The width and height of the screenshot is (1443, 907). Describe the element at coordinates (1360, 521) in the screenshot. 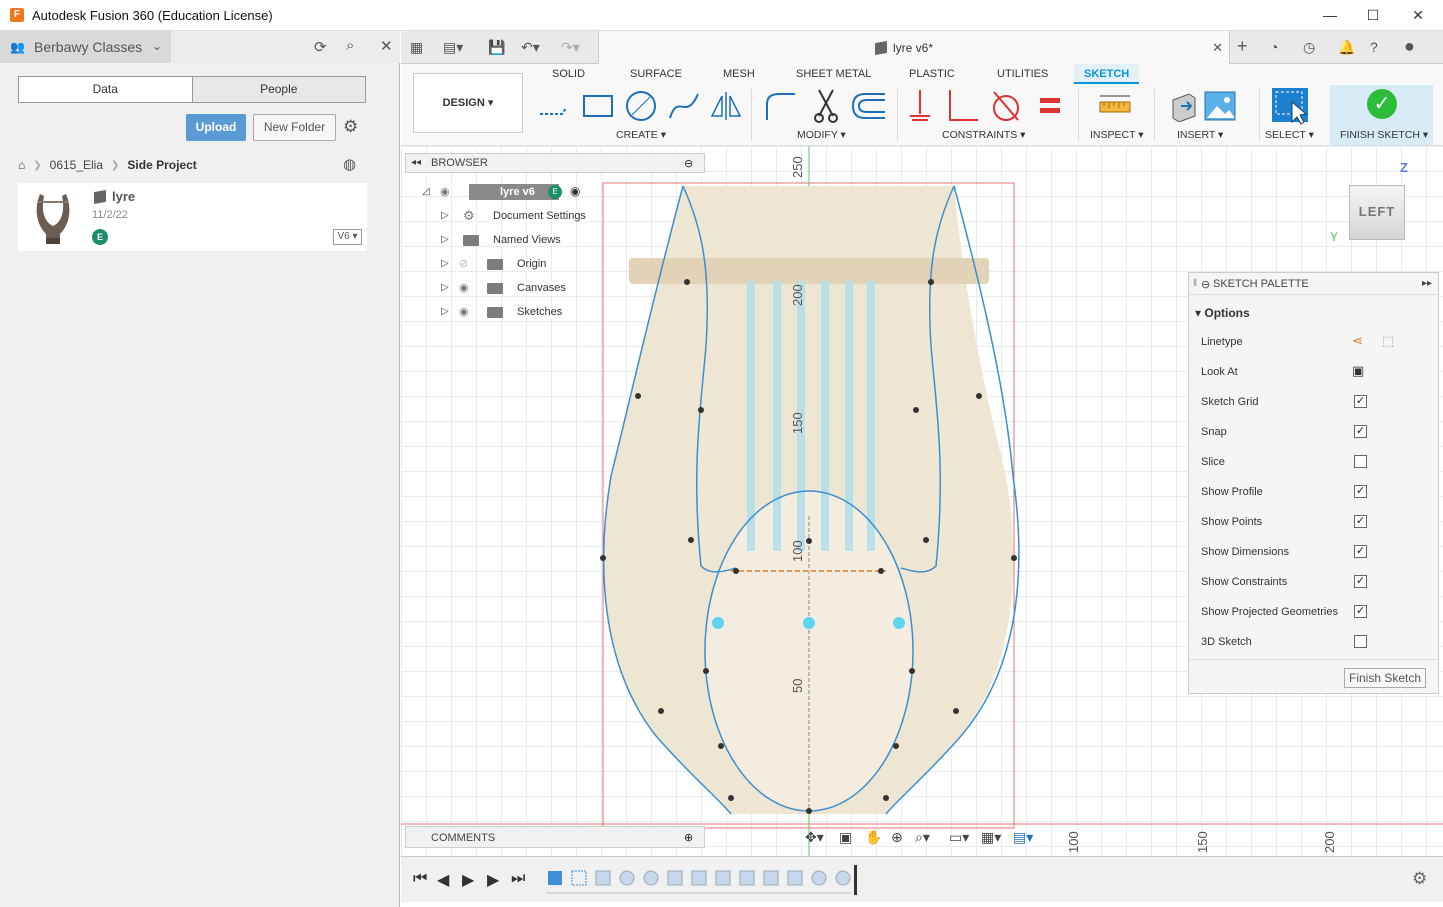

I see `show-points-checkbox: ✓` at that location.